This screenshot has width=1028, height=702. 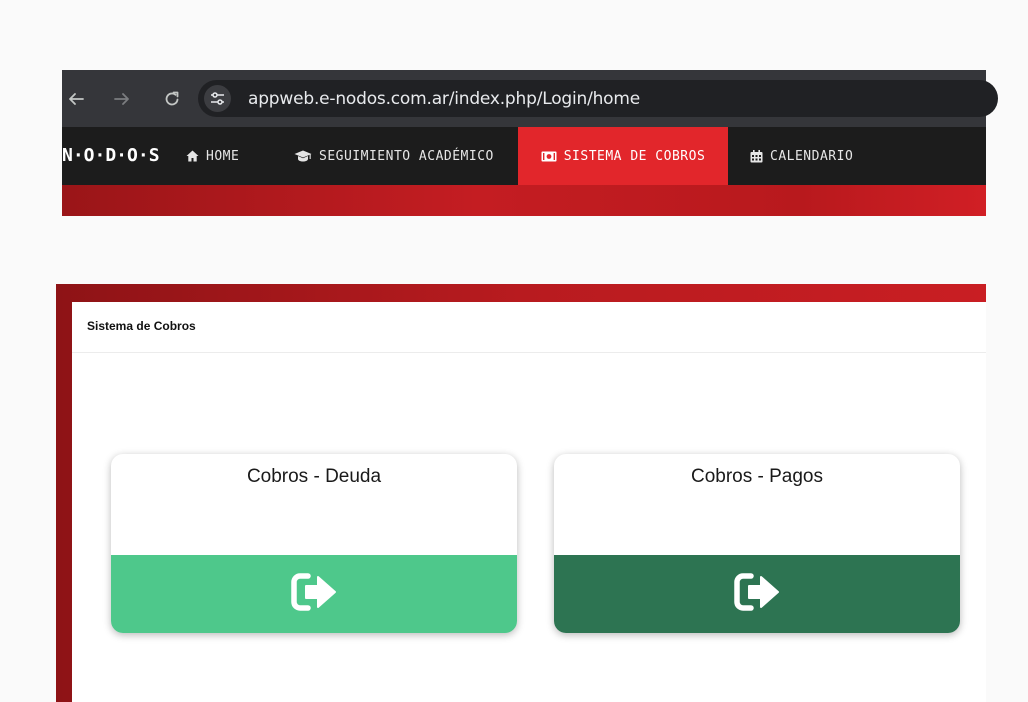 What do you see at coordinates (812, 156) in the screenshot?
I see `nav-item-label: CALENDARIO` at bounding box center [812, 156].